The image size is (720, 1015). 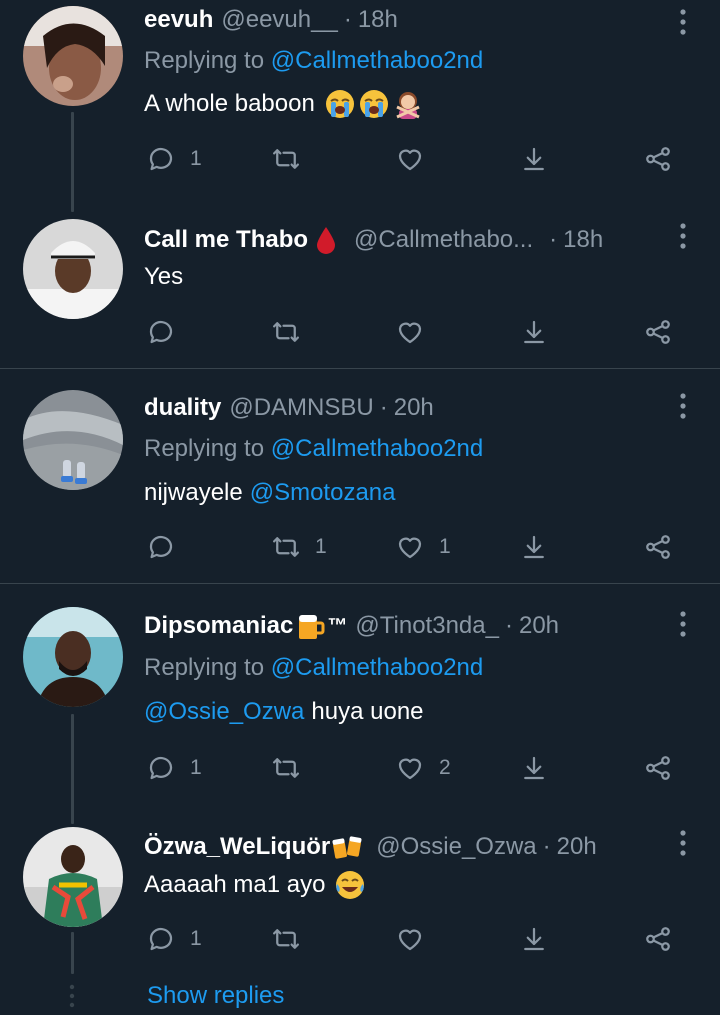 I want to click on handle: @Tinot3nda_, so click(x=427, y=626).